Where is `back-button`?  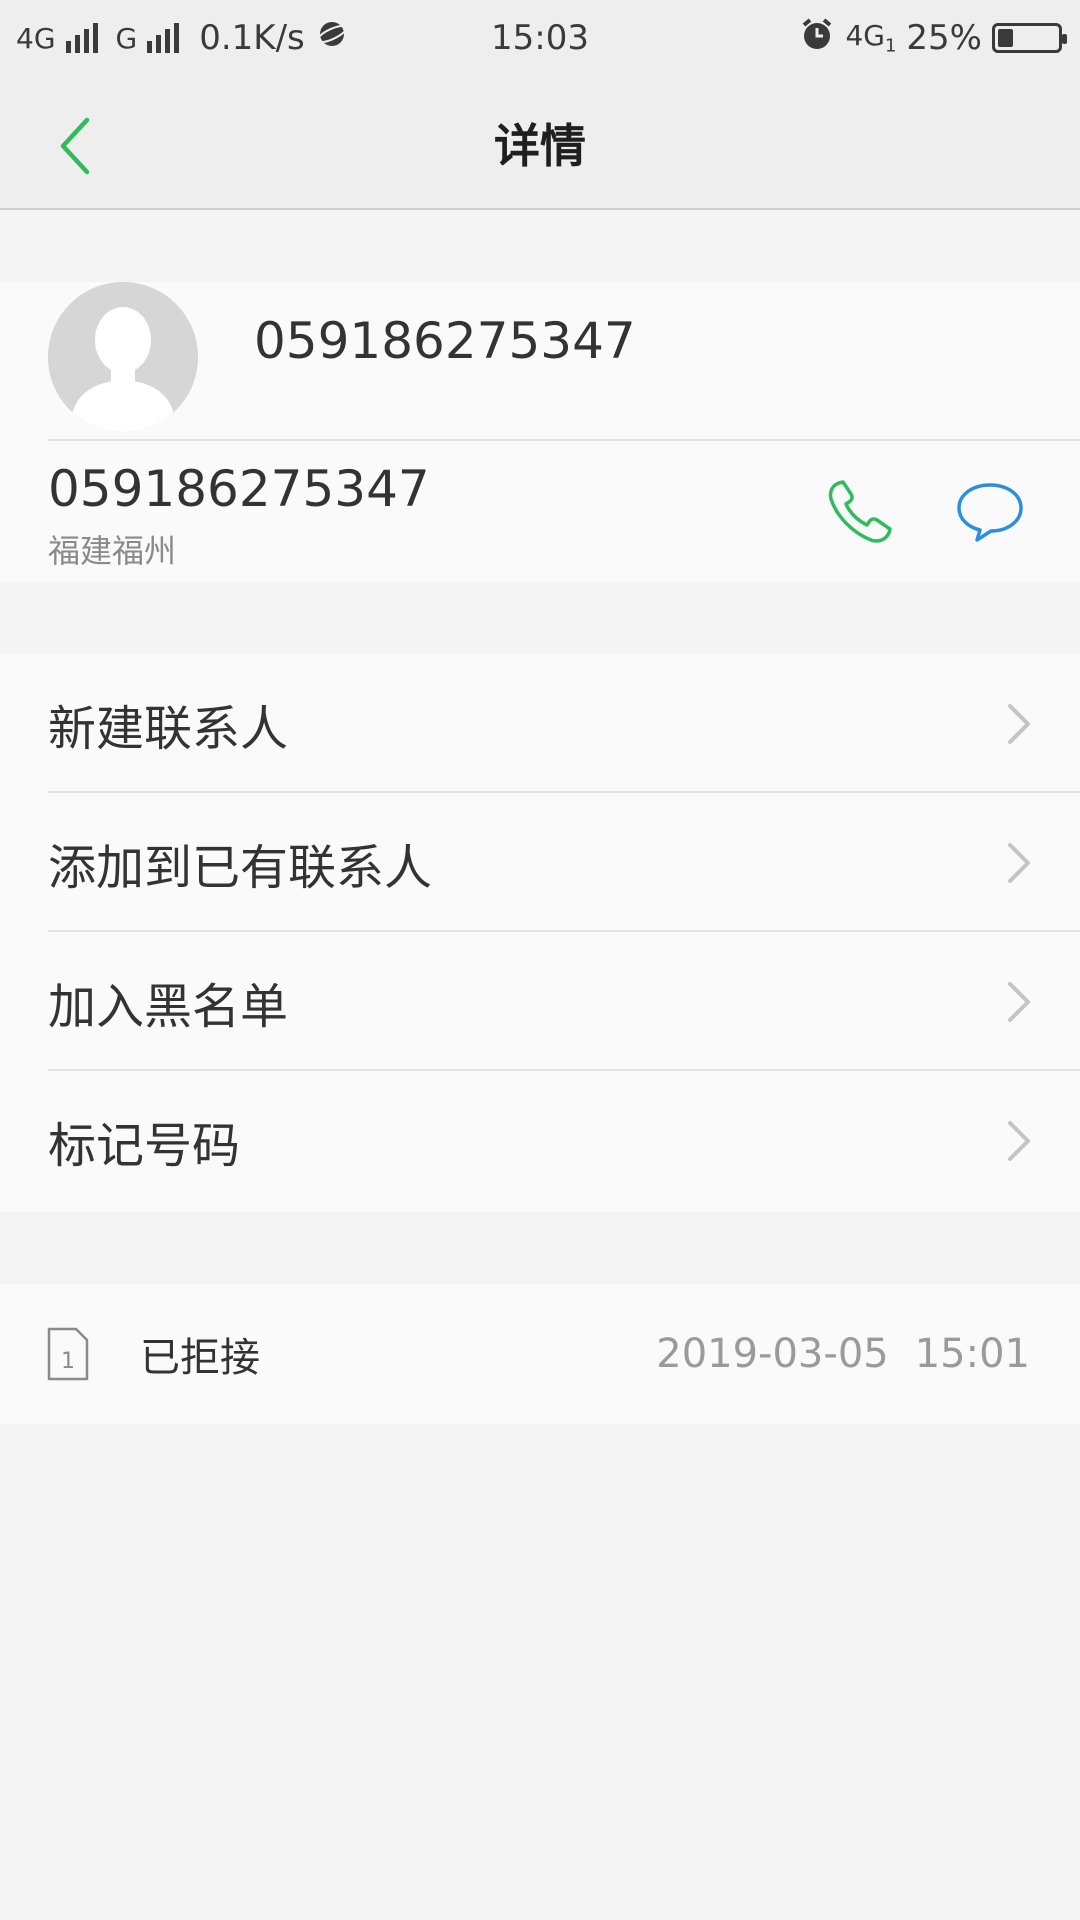 back-button is located at coordinates (75, 146).